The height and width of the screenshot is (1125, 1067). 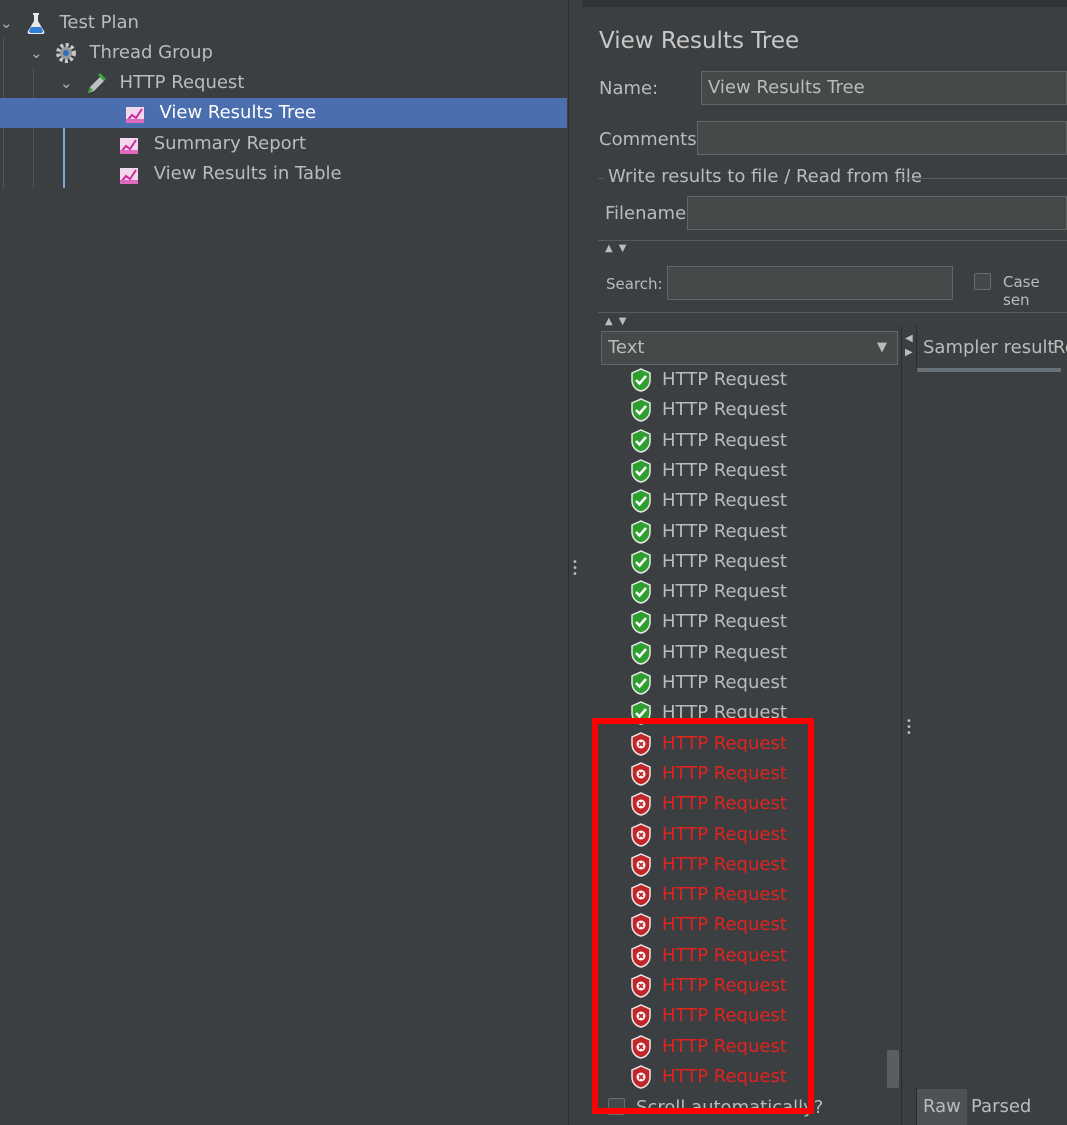 What do you see at coordinates (893, 1069) in the screenshot?
I see `scrollbar-thumb` at bounding box center [893, 1069].